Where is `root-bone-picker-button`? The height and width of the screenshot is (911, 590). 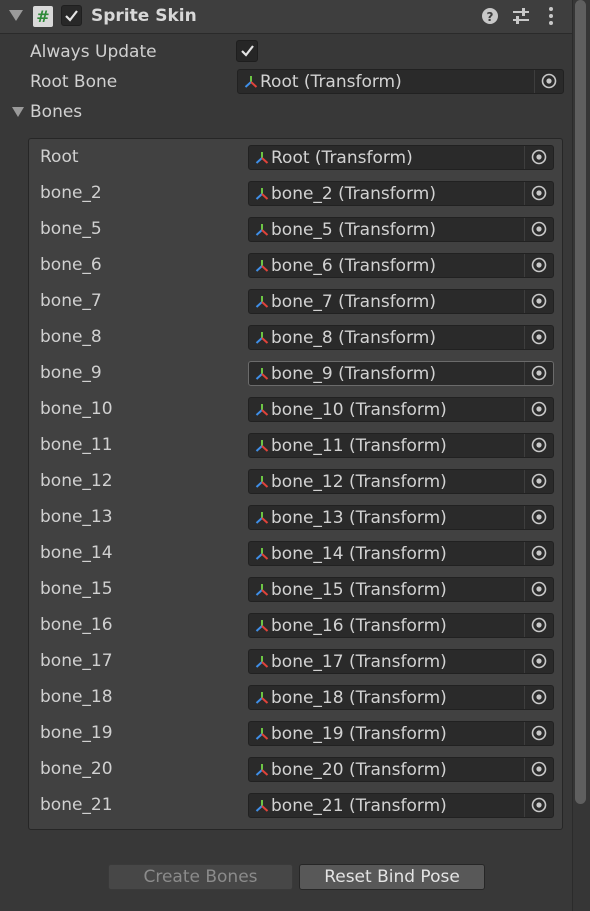
root-bone-picker-button is located at coordinates (548, 81).